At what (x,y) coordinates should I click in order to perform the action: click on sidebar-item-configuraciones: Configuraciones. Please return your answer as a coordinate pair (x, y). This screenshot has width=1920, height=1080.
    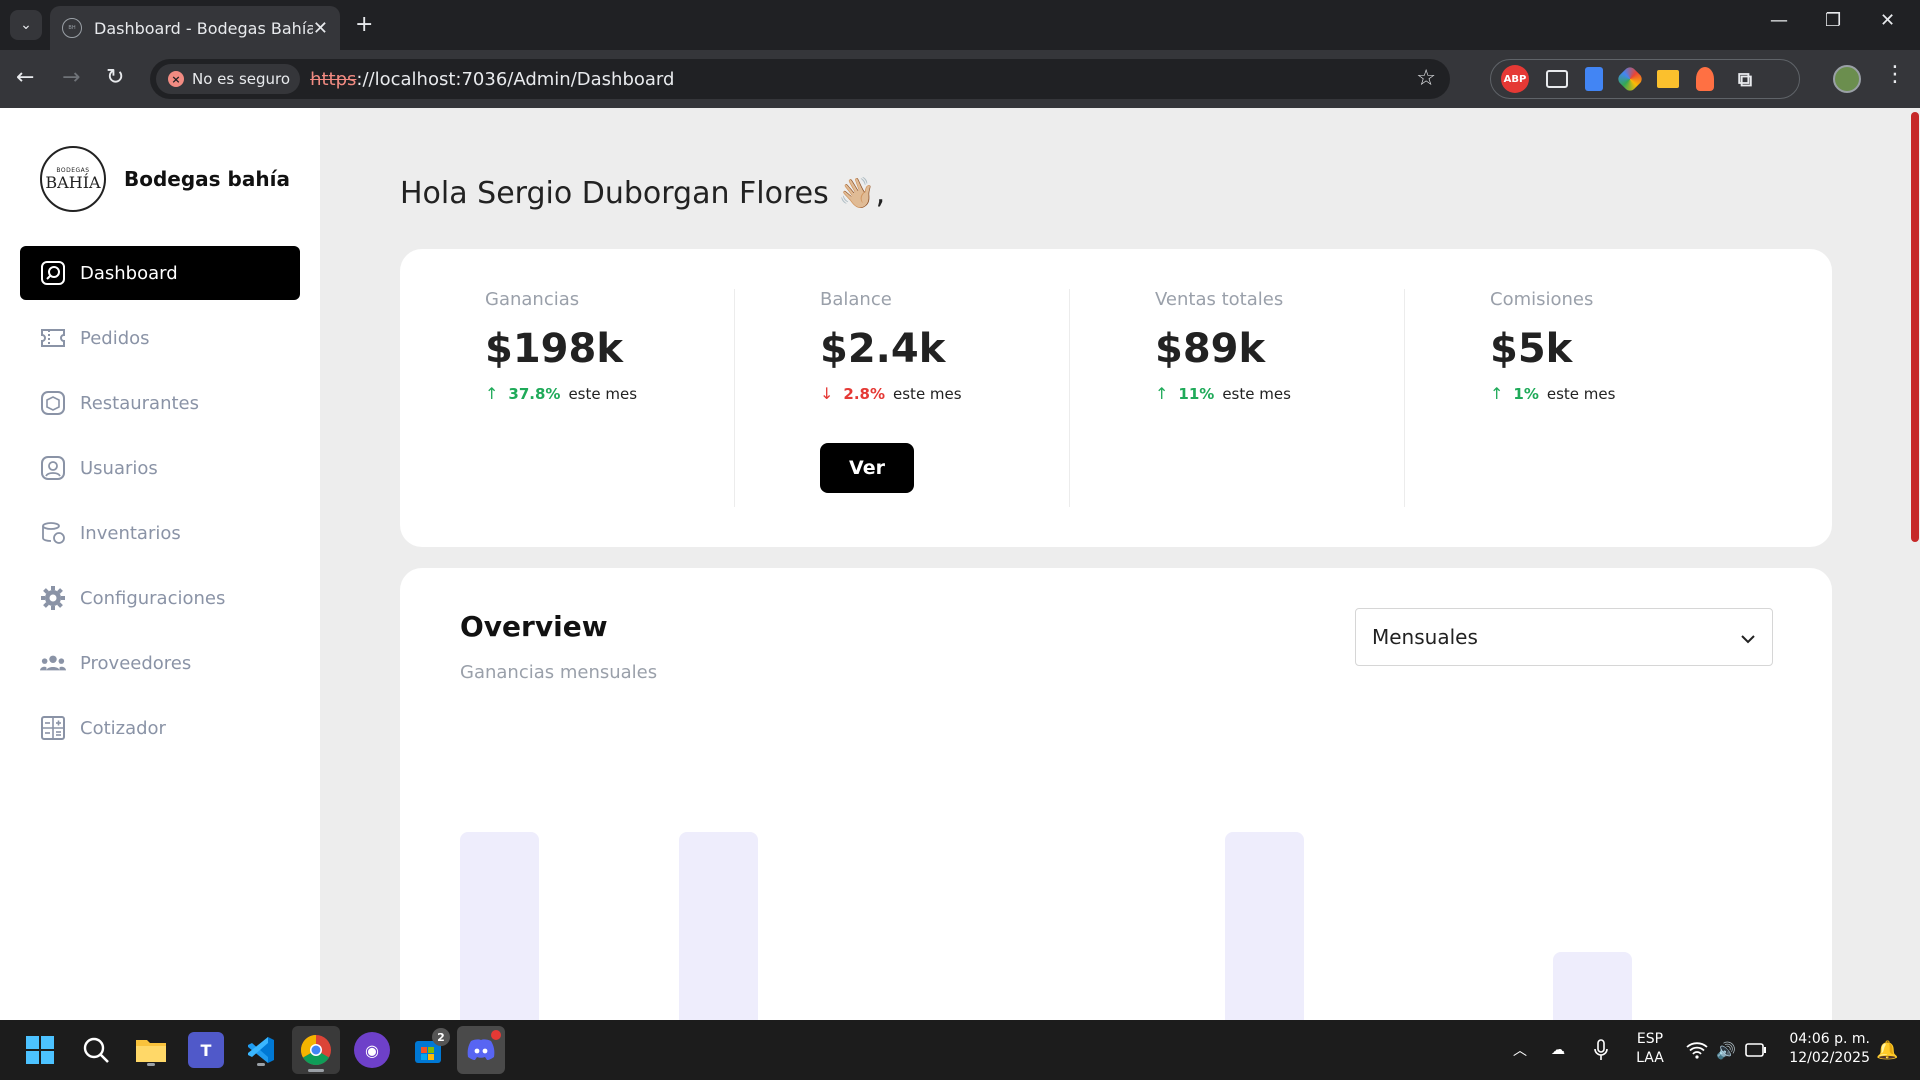
    Looking at the image, I should click on (160, 598).